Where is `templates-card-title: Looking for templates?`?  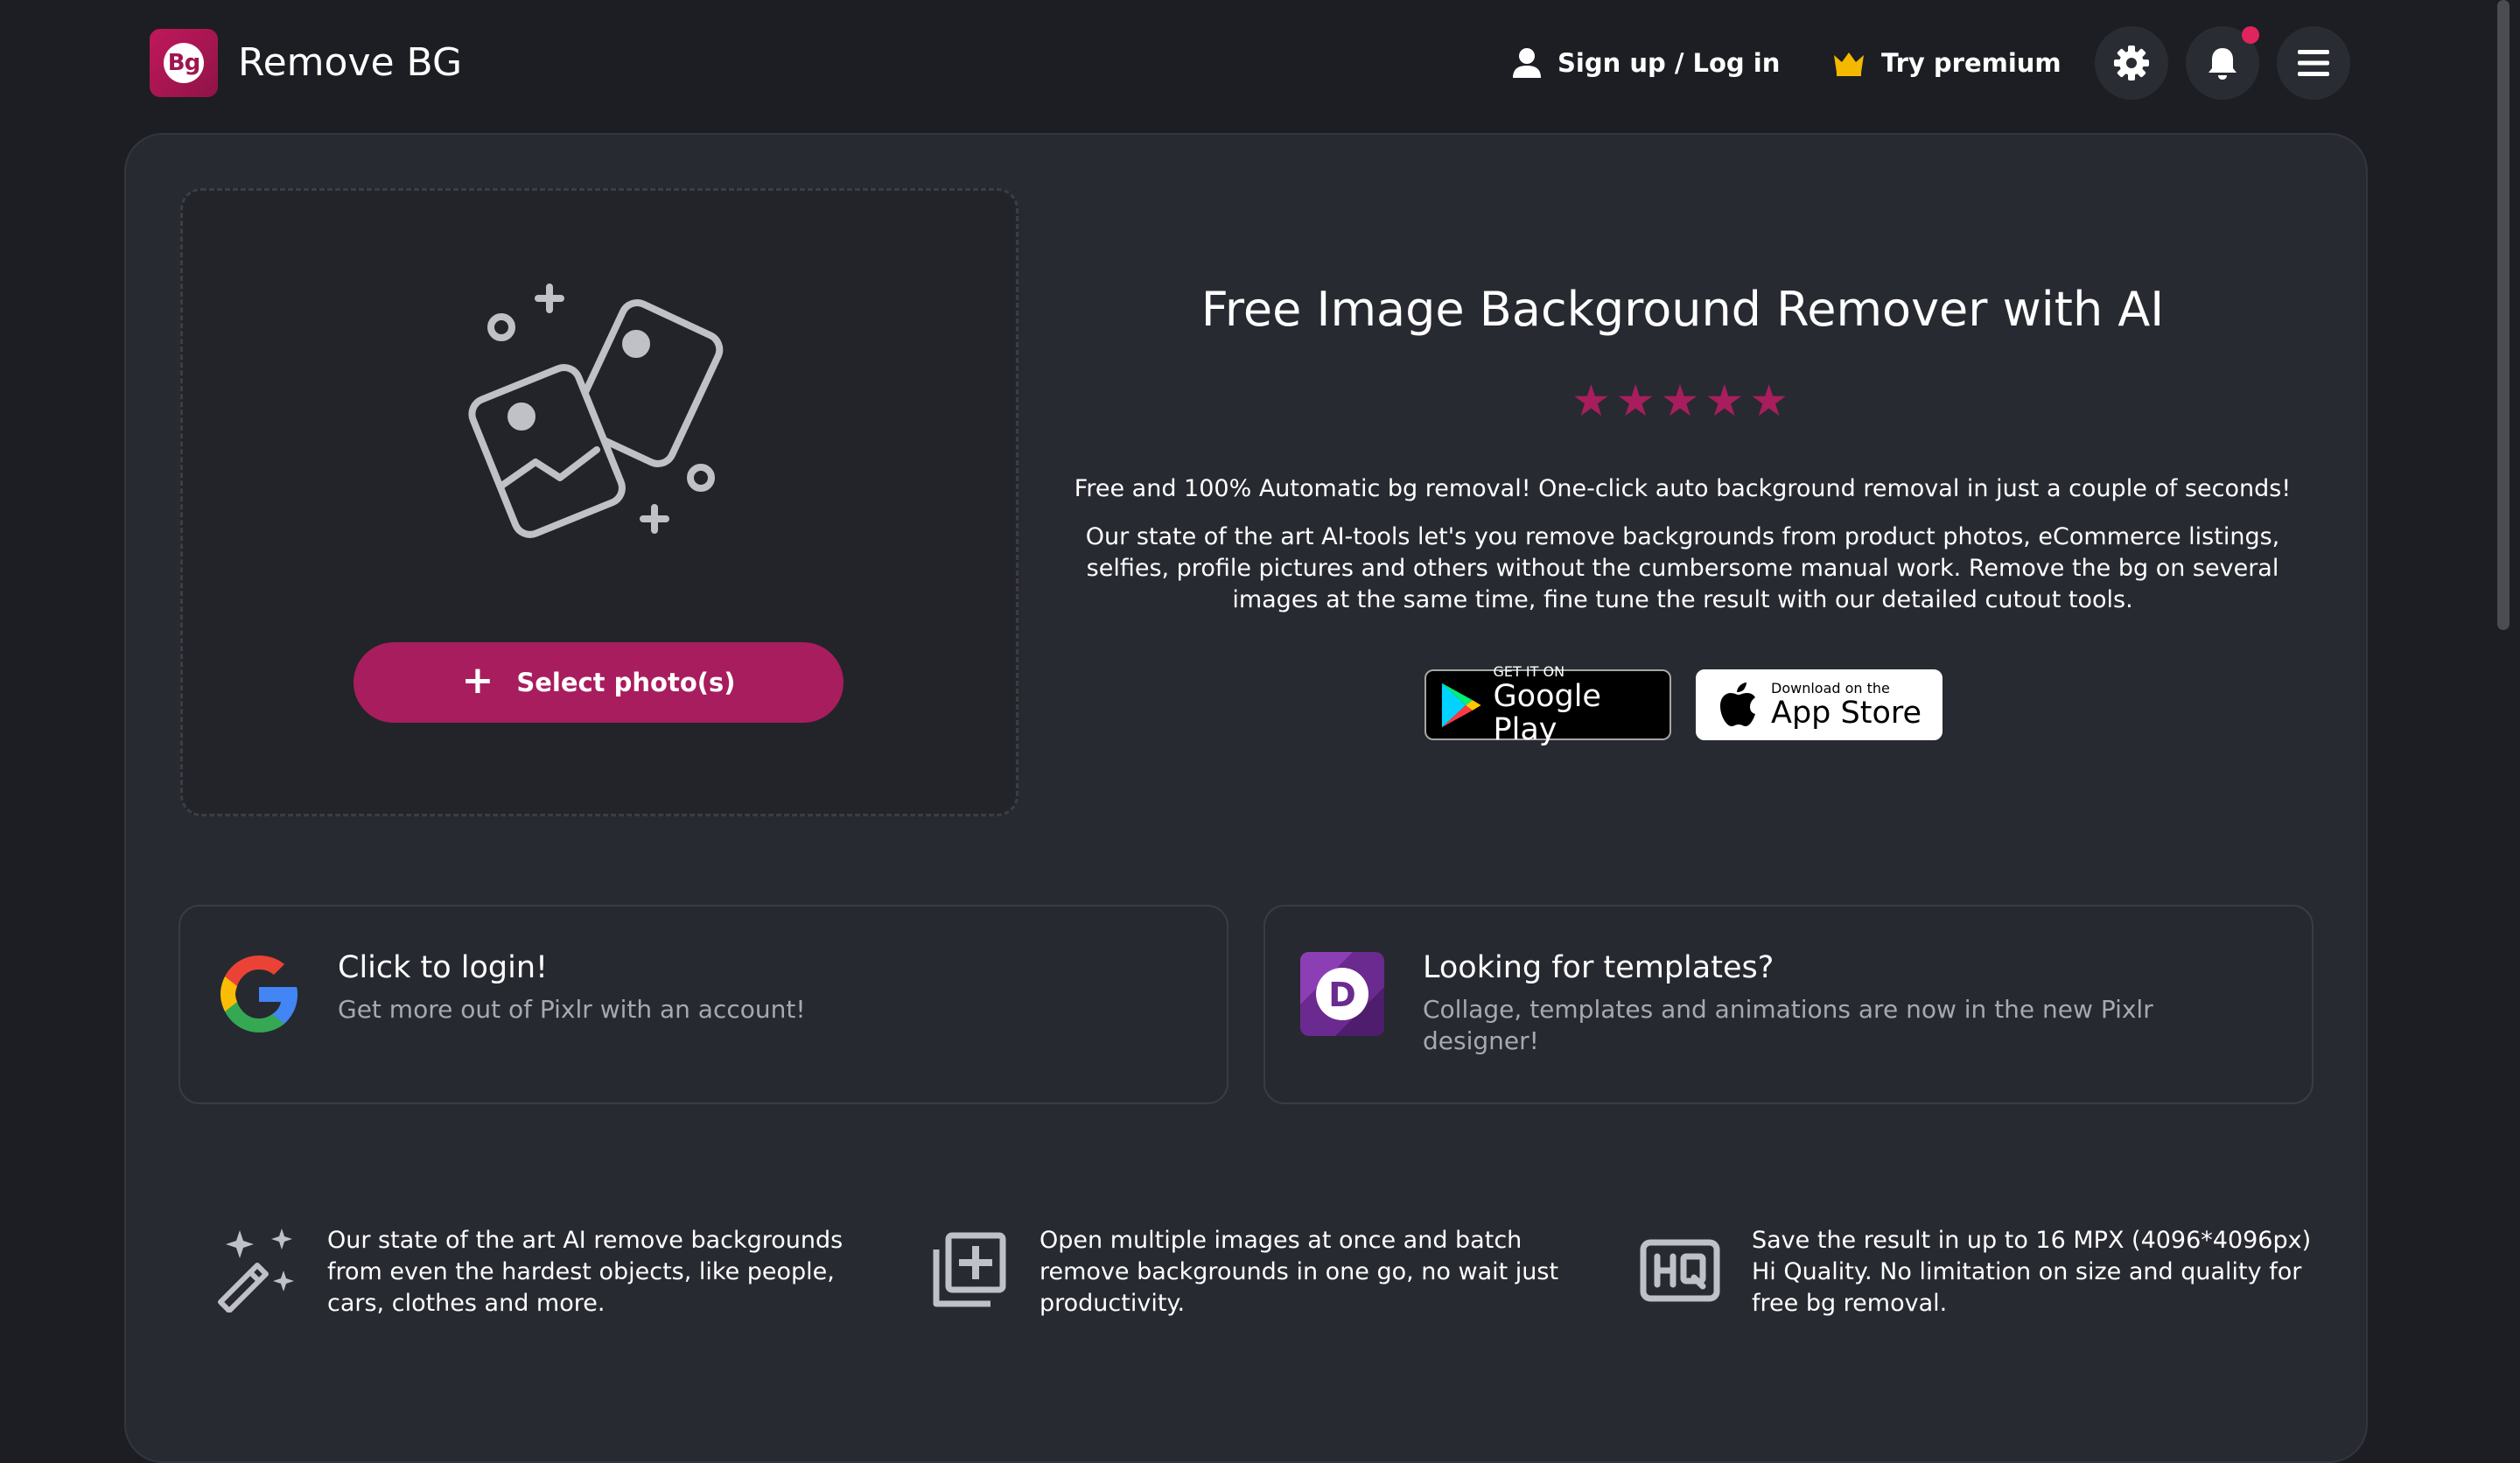
templates-card-title: Looking for templates? is located at coordinates (1598, 967).